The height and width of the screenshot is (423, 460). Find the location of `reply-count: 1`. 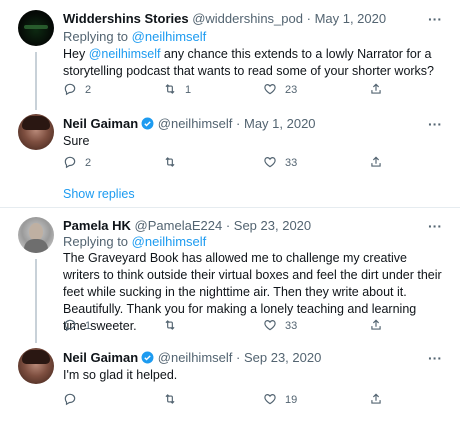

reply-count: 1 is located at coordinates (88, 326).